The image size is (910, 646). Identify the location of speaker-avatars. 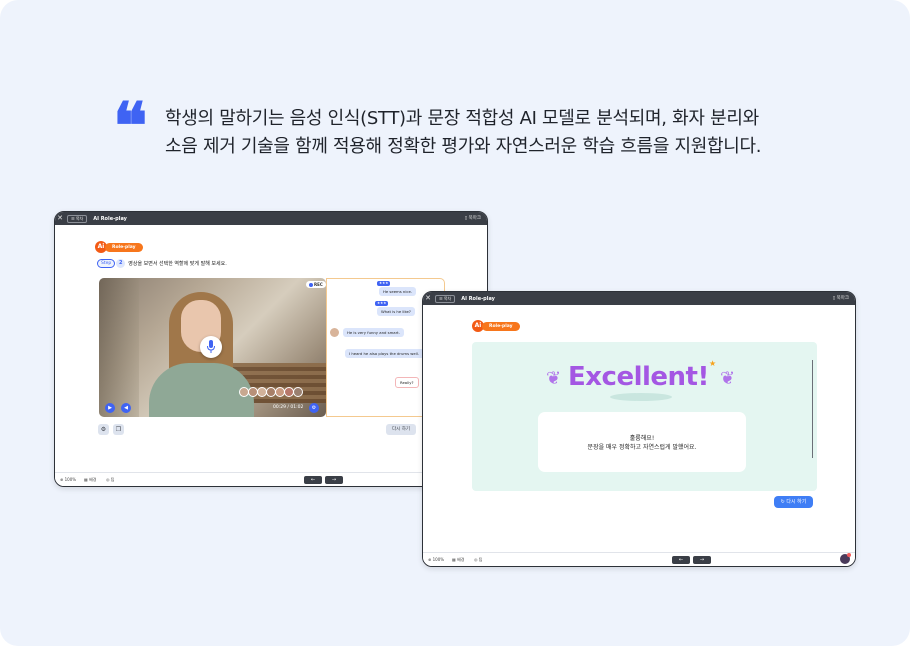
(271, 392).